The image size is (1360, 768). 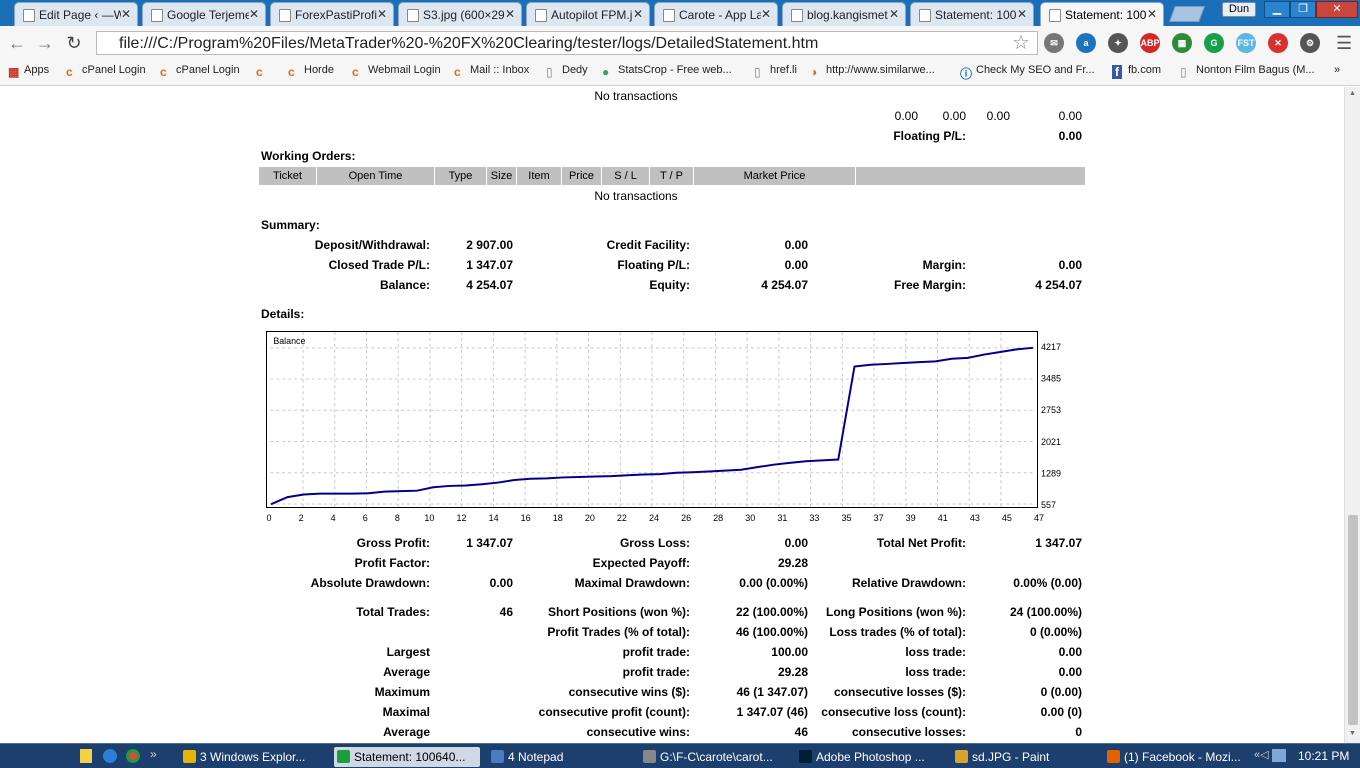 What do you see at coordinates (268, 518) in the screenshot?
I see `x-tick-label: 0` at bounding box center [268, 518].